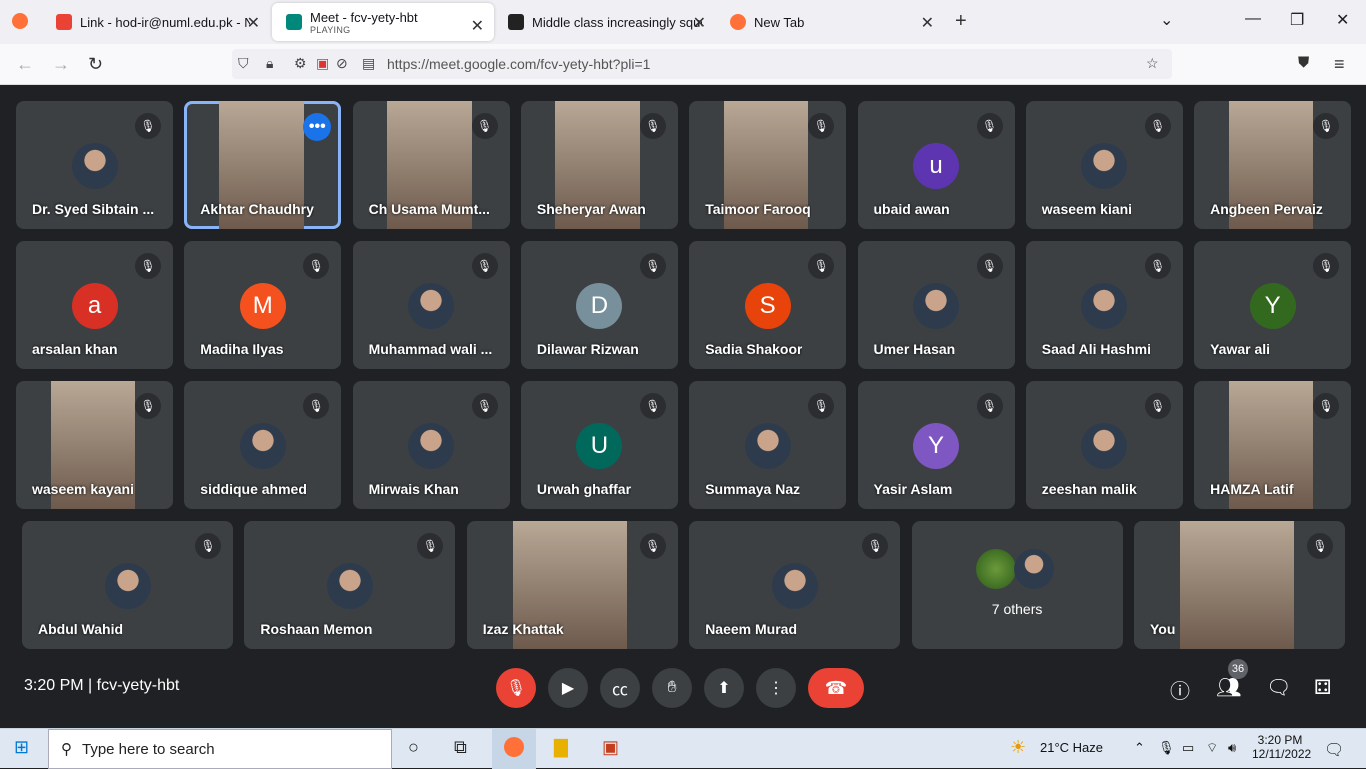 The height and width of the screenshot is (769, 1366). What do you see at coordinates (1018, 747) in the screenshot?
I see `weather-icon: ☀` at bounding box center [1018, 747].